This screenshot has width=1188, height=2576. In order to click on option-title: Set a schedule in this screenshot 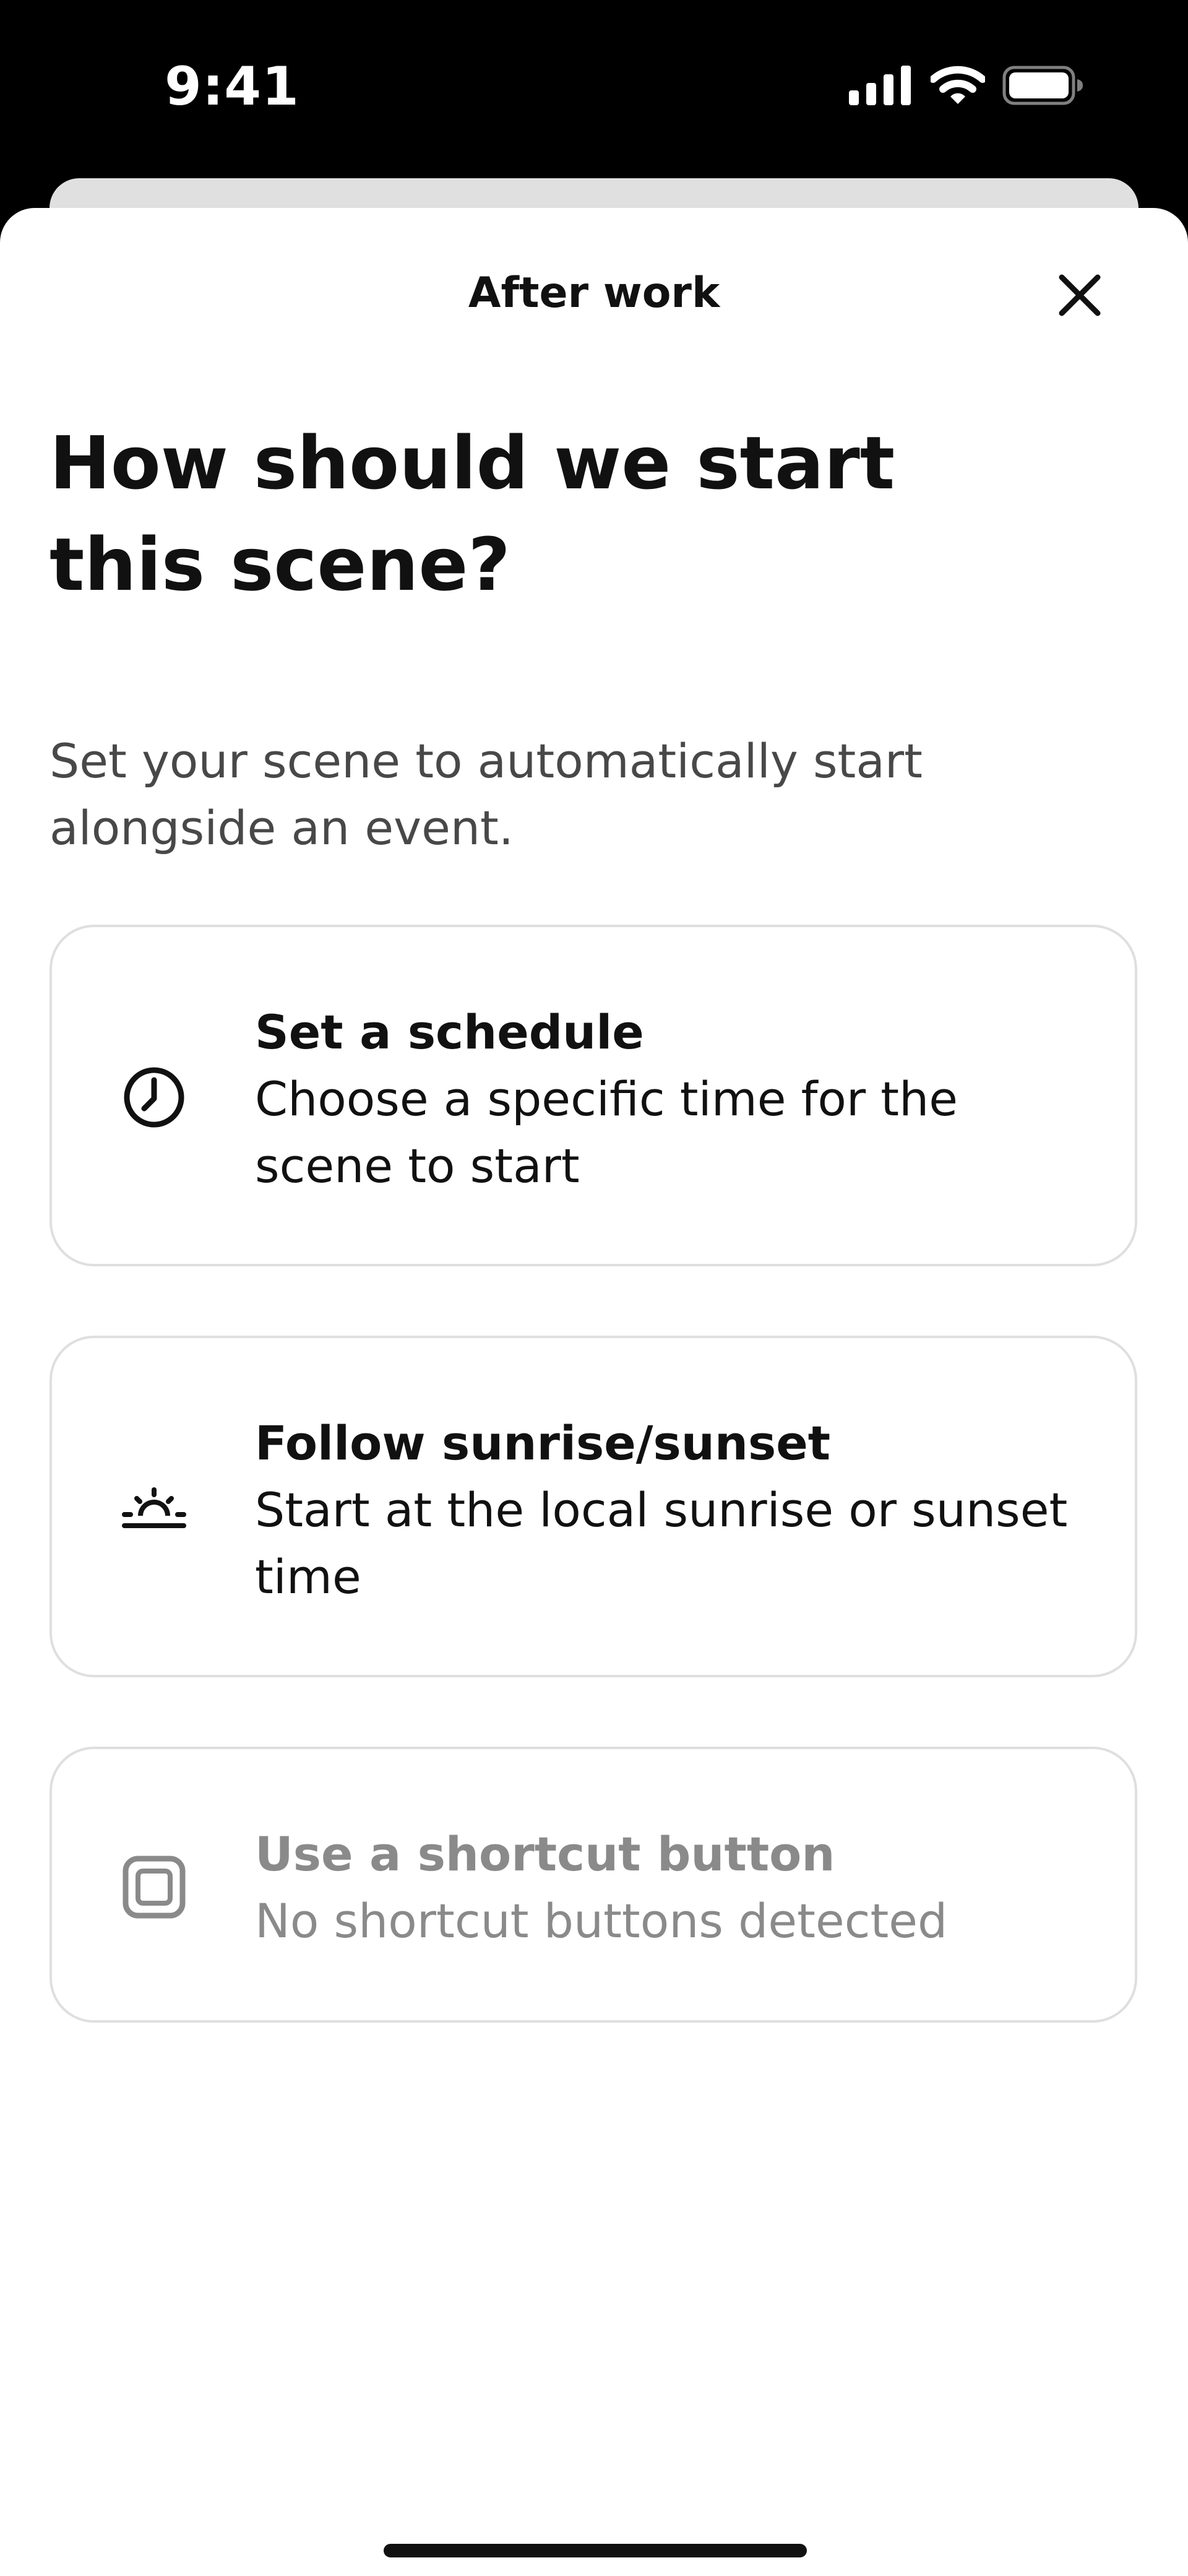, I will do `click(449, 1032)`.